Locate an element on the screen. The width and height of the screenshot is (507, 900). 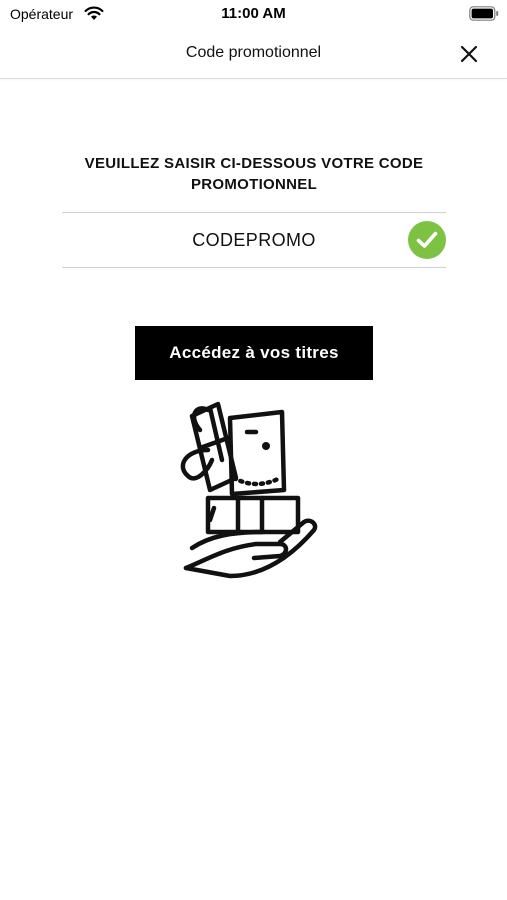
check-circle-icon is located at coordinates (427, 240).